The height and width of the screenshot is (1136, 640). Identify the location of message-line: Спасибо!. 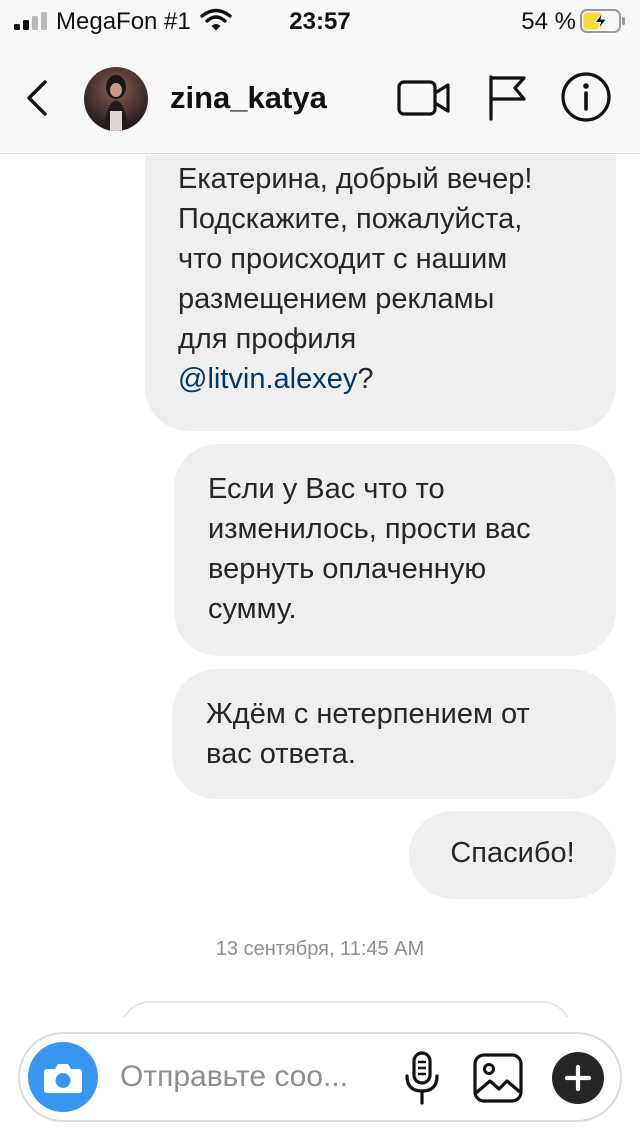
(512, 853).